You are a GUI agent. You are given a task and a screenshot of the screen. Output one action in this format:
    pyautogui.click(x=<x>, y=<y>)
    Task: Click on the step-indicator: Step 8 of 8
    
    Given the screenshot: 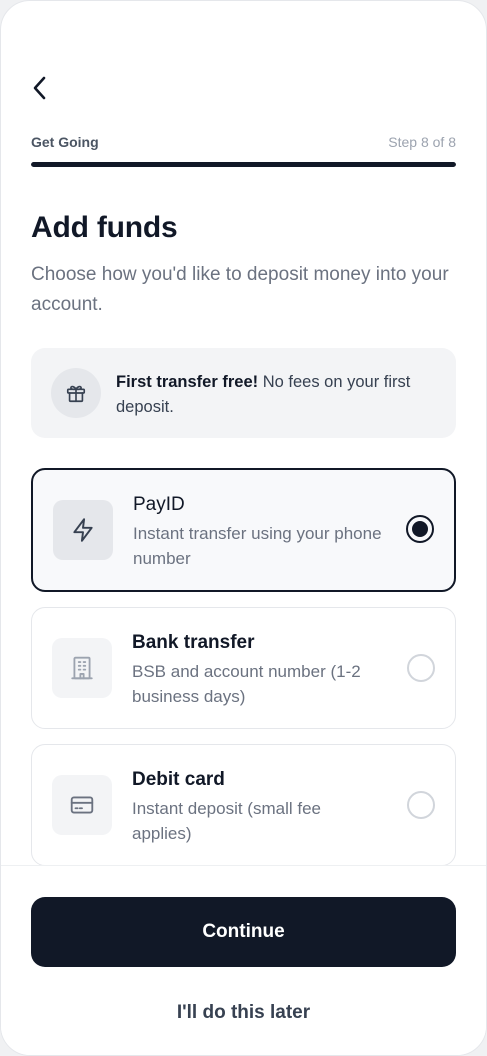 What is the action you would take?
    pyautogui.click(x=422, y=142)
    